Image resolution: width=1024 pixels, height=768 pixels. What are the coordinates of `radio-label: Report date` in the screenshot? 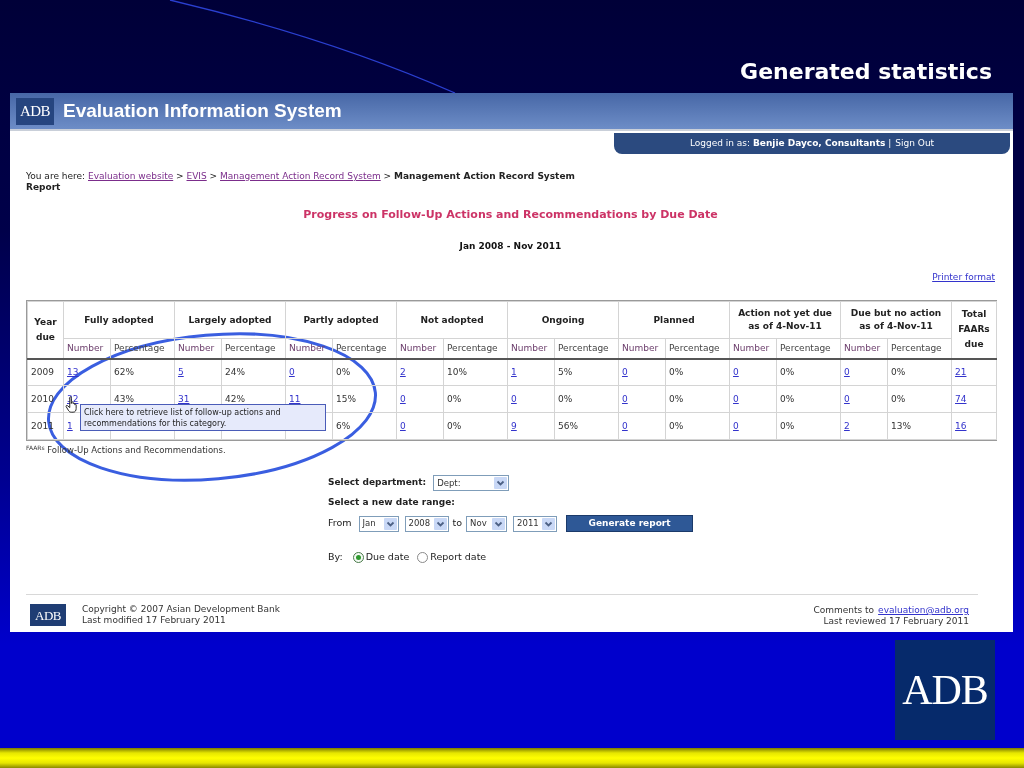 It's located at (458, 557).